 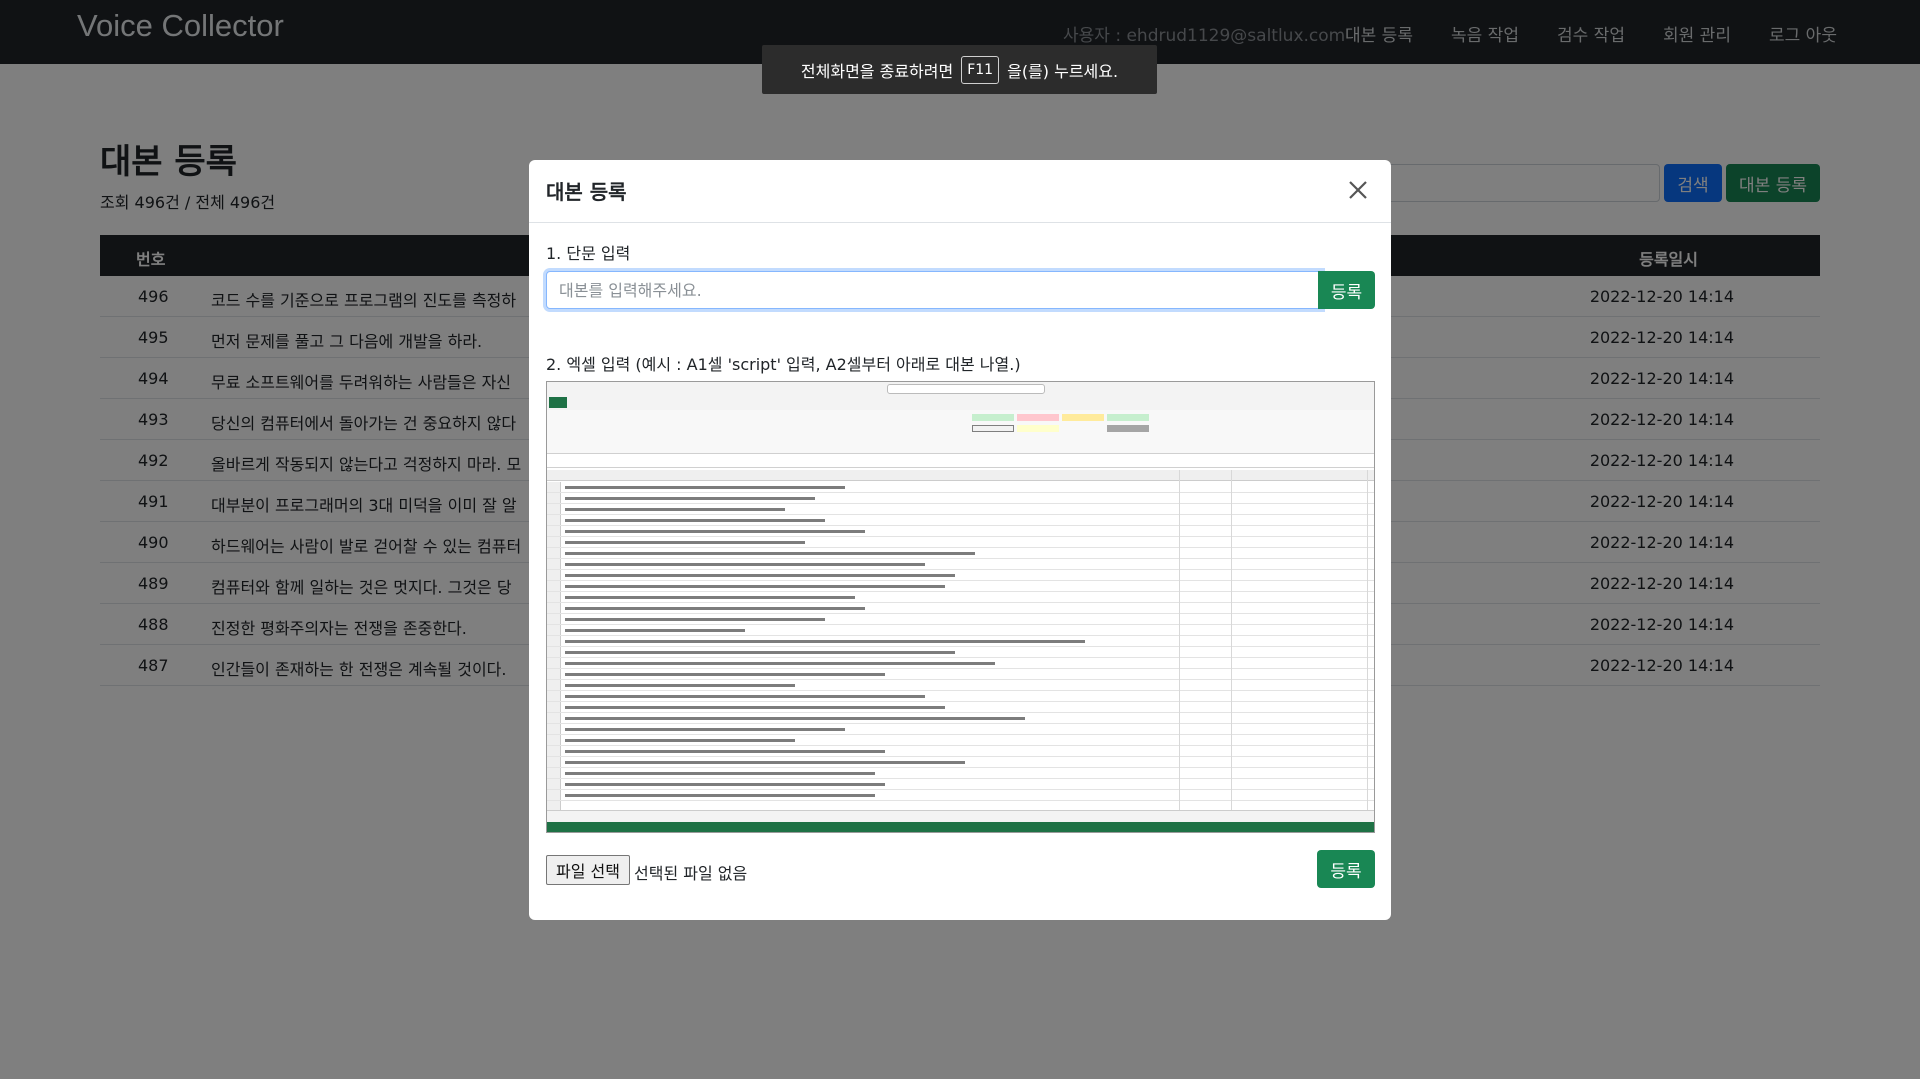 What do you see at coordinates (960, 191) in the screenshot?
I see `modal-header: 대본 등록` at bounding box center [960, 191].